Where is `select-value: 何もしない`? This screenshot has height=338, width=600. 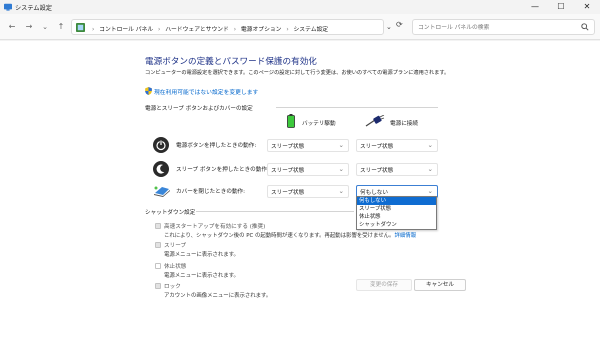 select-value: 何もしない is located at coordinates (374, 193).